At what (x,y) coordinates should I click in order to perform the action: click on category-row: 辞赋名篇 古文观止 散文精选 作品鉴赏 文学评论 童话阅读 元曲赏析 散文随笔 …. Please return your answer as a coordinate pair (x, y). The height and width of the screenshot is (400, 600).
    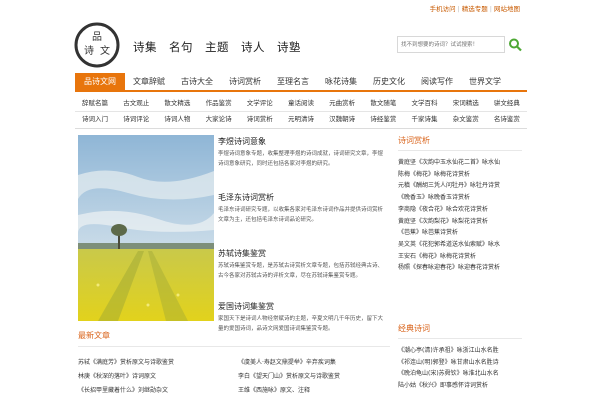
    Looking at the image, I should click on (301, 103).